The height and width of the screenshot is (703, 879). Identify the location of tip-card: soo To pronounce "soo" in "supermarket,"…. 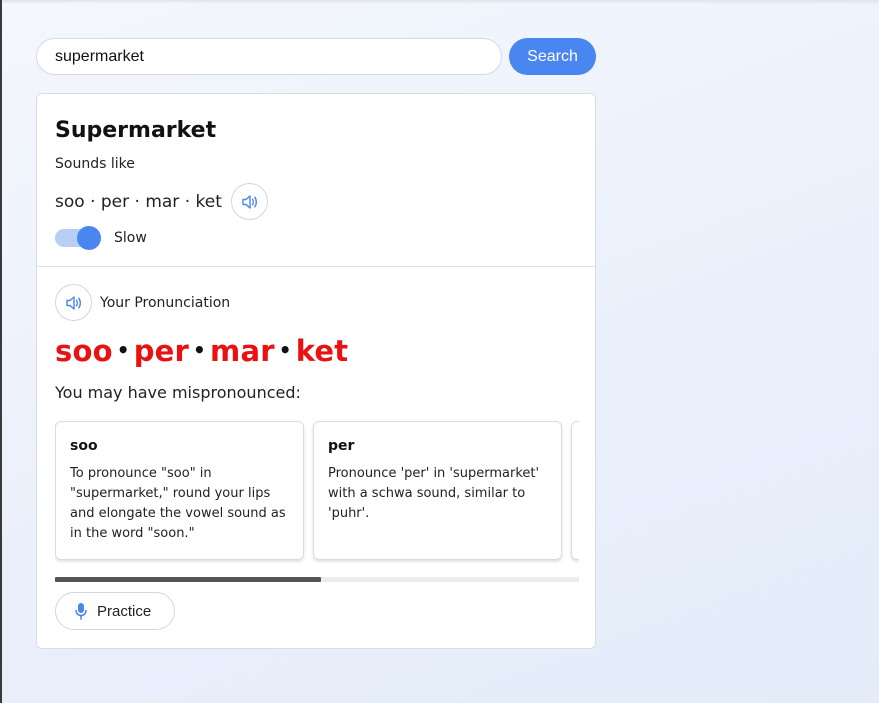
(179, 490).